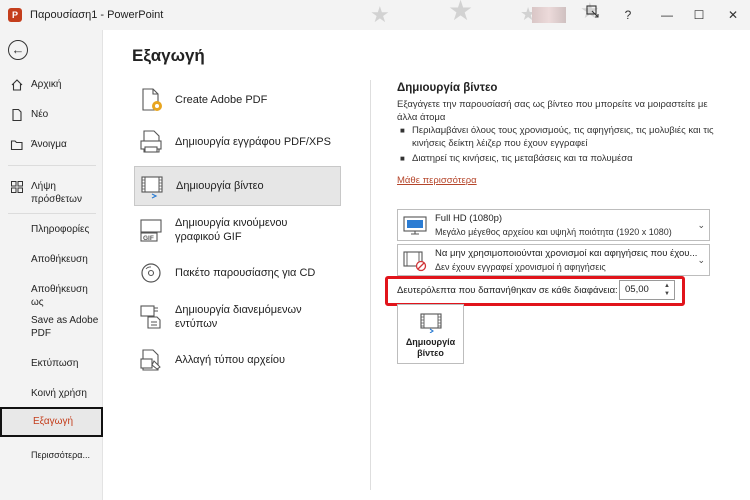  Describe the element at coordinates (253, 142) in the screenshot. I see `option-label: Δημιουργία εγγράφου PDF/XPS` at that location.